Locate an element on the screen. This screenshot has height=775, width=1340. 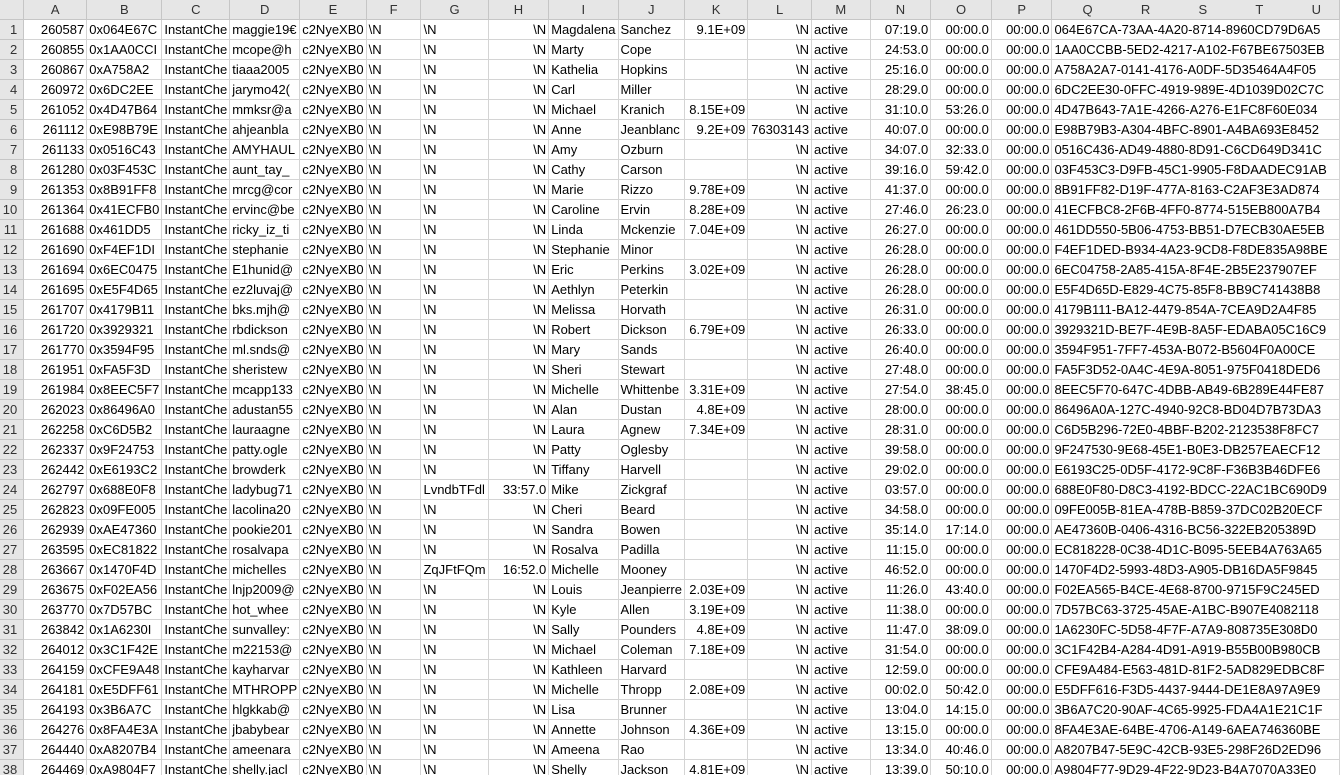
cell: 11:26.0 is located at coordinates (901, 589).